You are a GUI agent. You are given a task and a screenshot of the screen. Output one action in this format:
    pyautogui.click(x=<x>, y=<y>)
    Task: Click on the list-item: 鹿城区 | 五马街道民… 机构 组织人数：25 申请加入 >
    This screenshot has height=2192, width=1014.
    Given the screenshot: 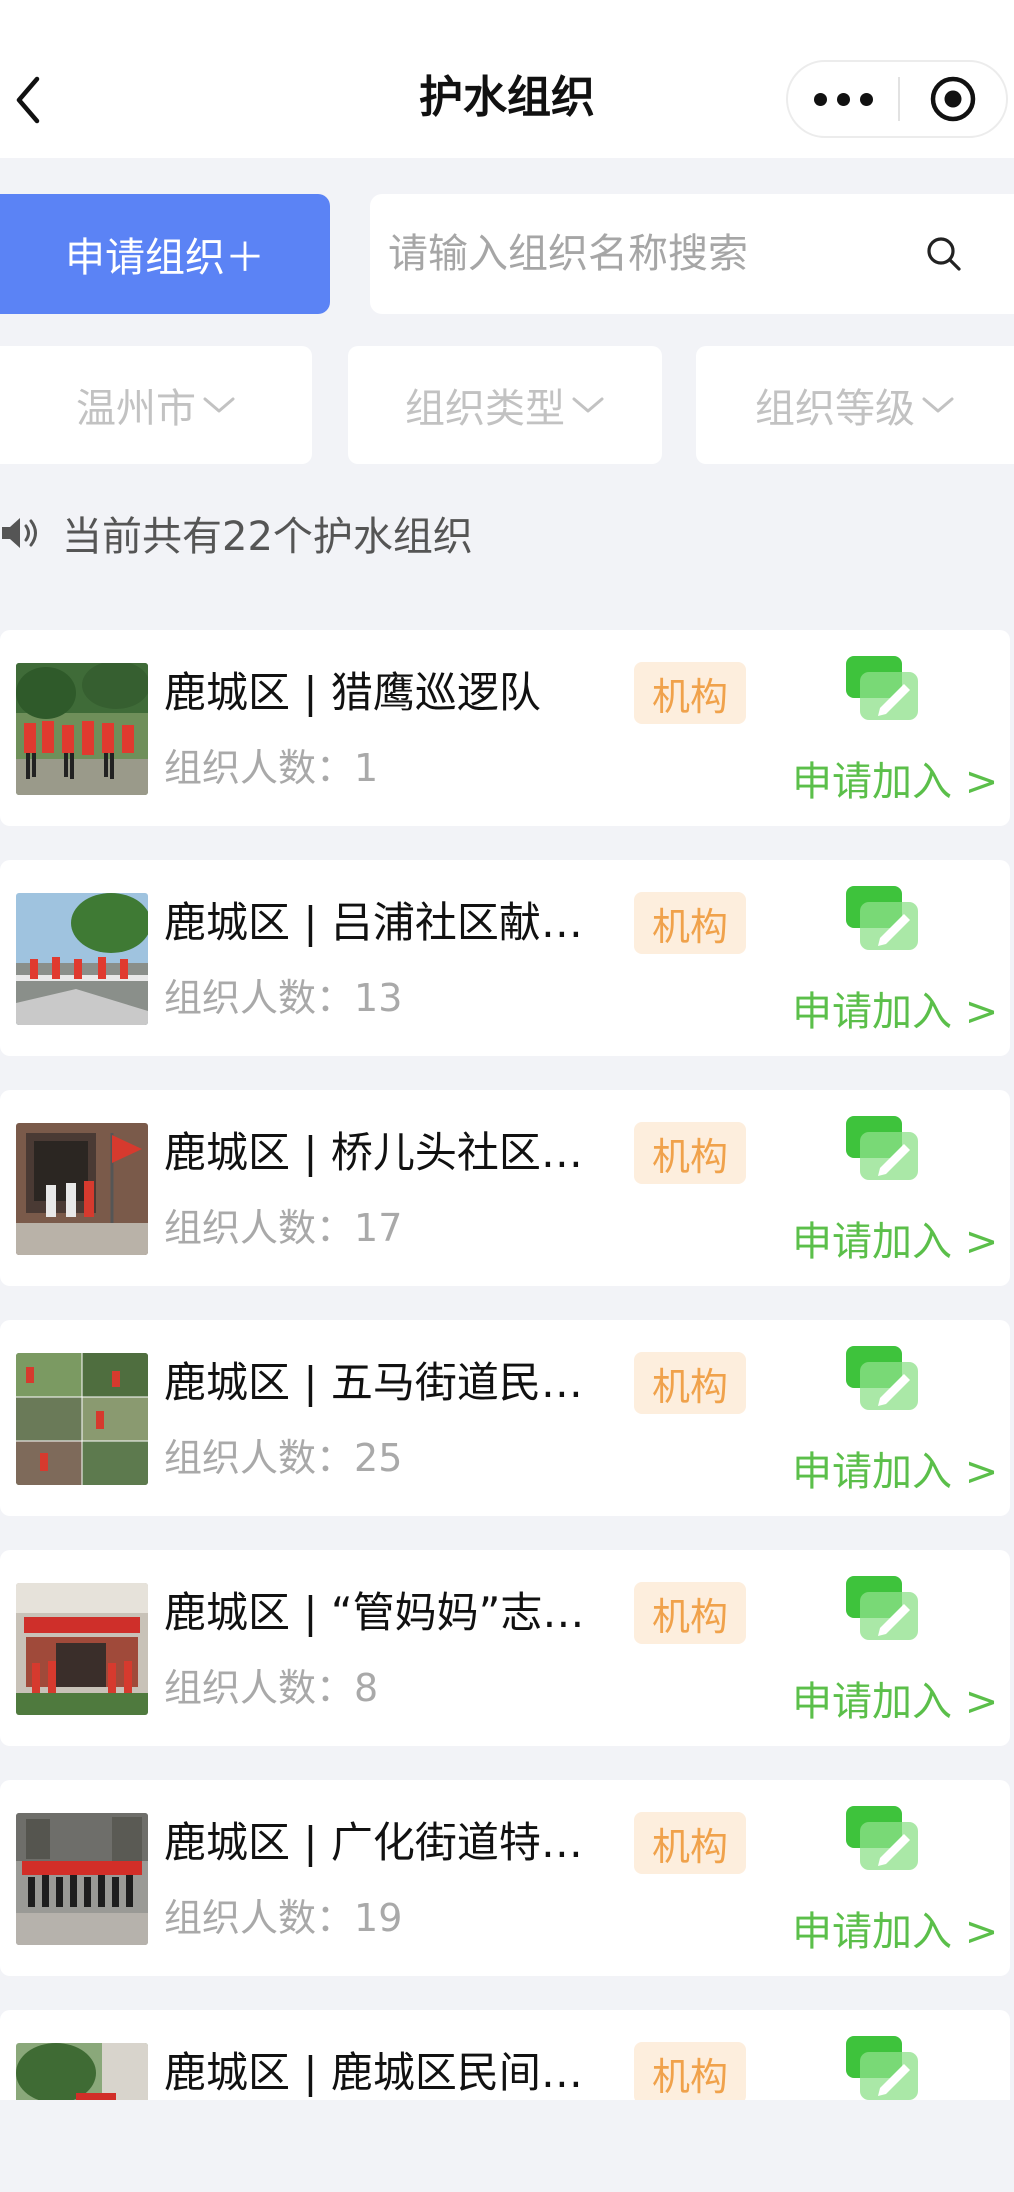 What is the action you would take?
    pyautogui.click(x=505, y=1418)
    